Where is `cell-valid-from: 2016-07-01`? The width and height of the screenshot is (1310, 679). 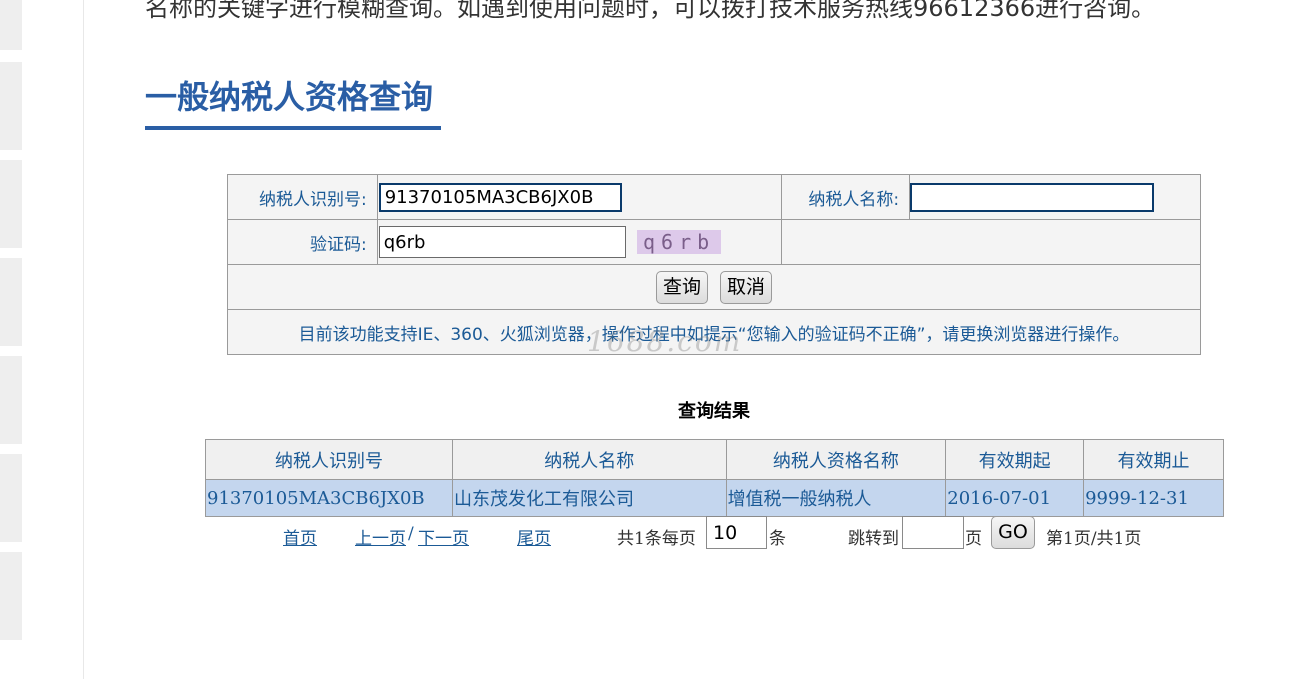
cell-valid-from: 2016-07-01 is located at coordinates (1015, 498).